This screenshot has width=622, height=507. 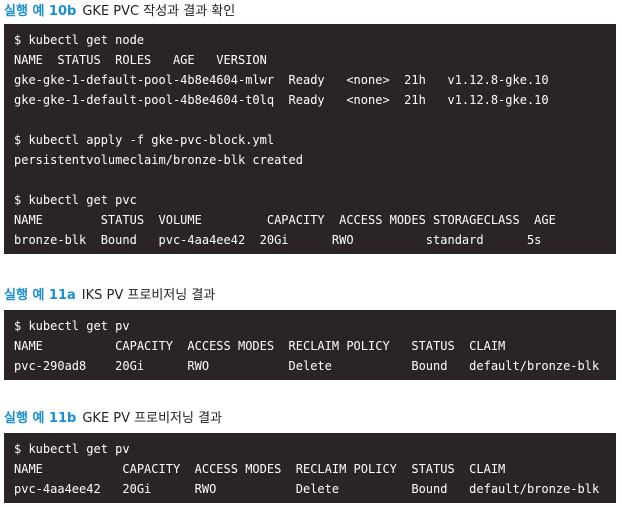 I want to click on example-title: GKE PVC 작성과 결과 확인, so click(x=159, y=11).